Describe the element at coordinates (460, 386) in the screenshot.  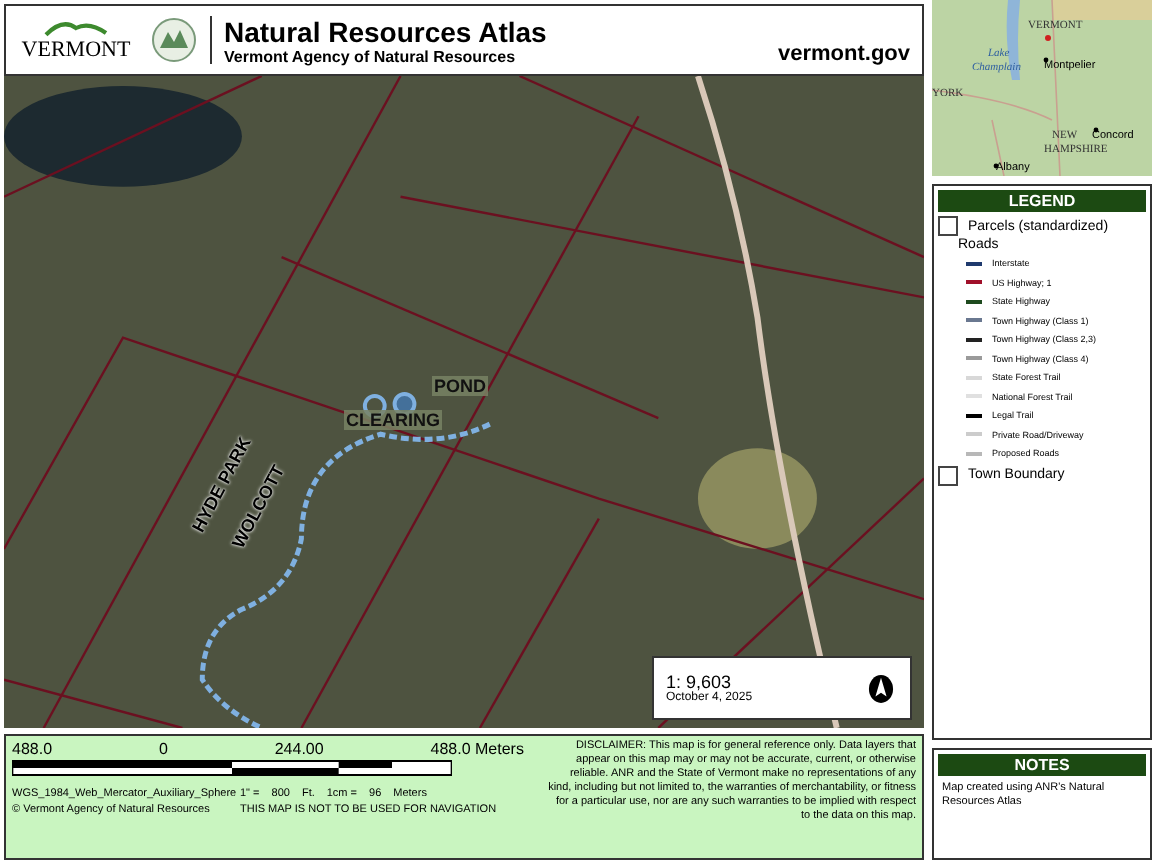
I see `map-label: POND` at that location.